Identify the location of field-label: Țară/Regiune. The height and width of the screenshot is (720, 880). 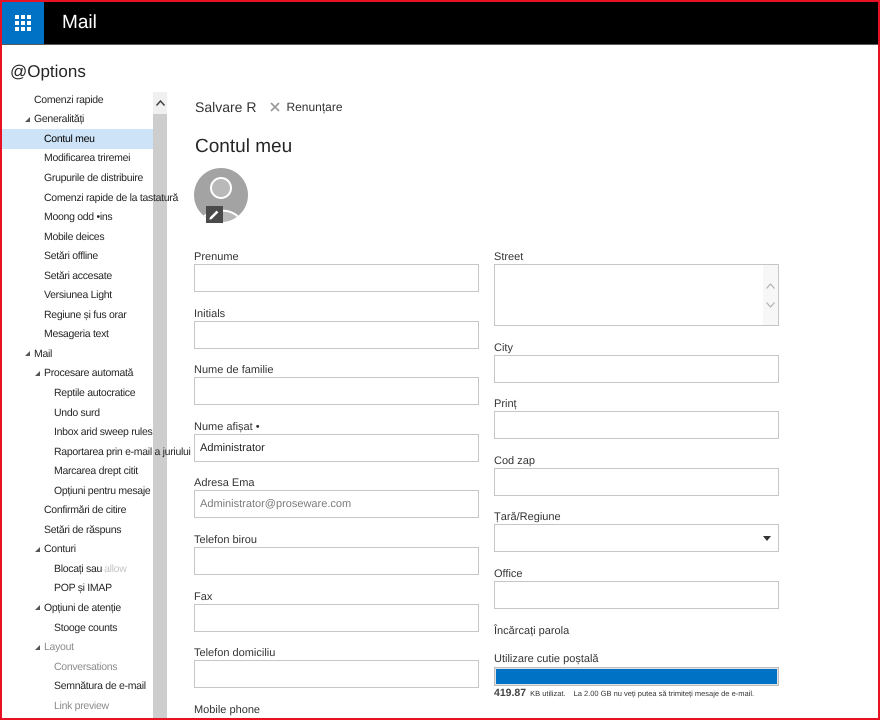
(527, 517).